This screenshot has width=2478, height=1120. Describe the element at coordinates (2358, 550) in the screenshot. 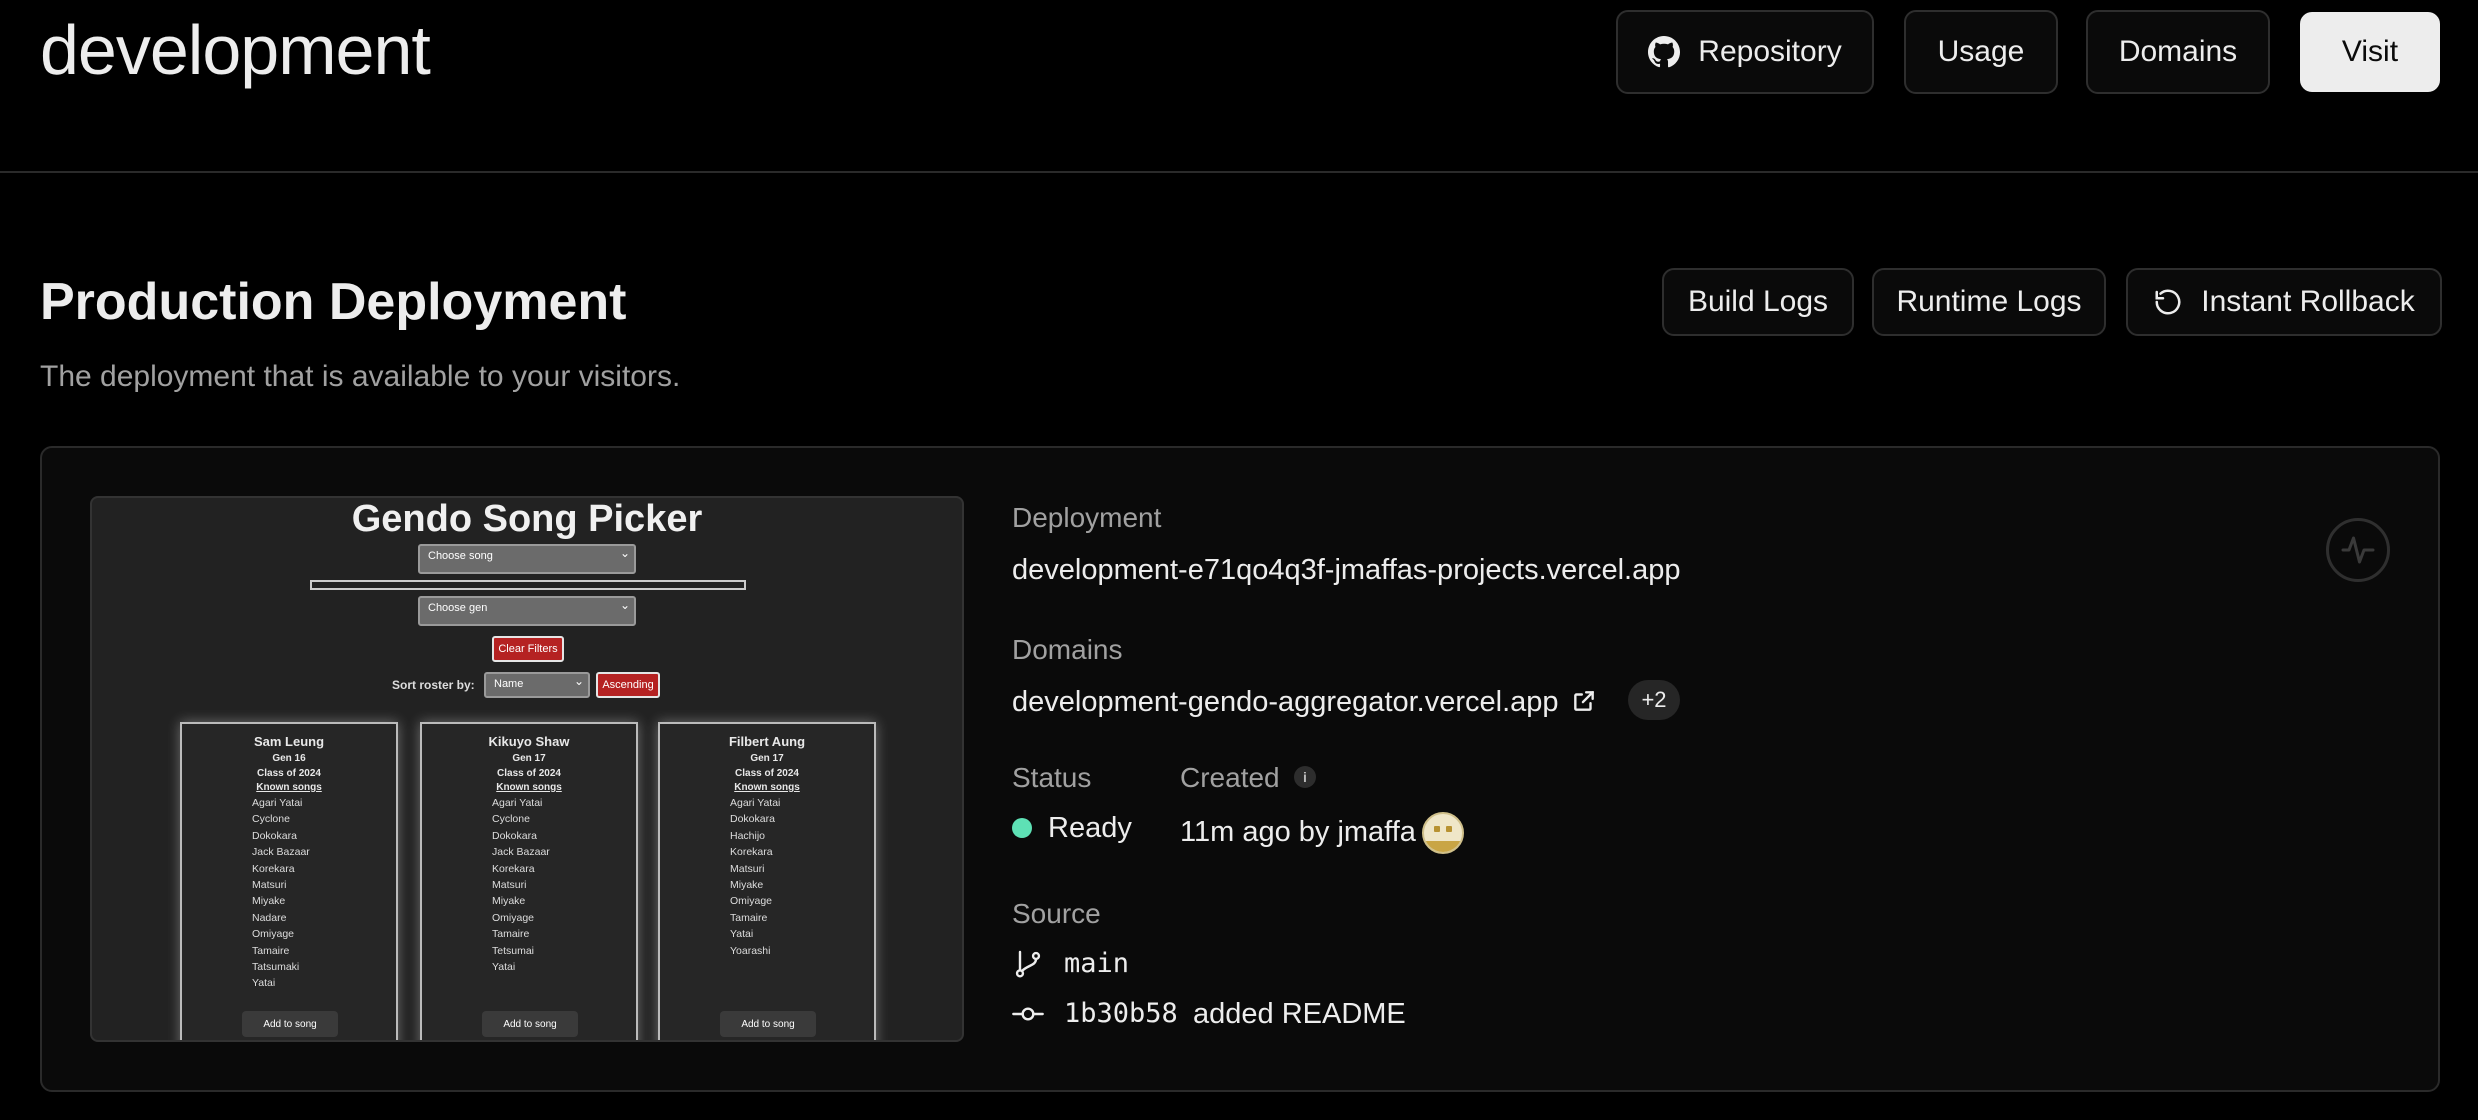

I see `activity-icon` at that location.